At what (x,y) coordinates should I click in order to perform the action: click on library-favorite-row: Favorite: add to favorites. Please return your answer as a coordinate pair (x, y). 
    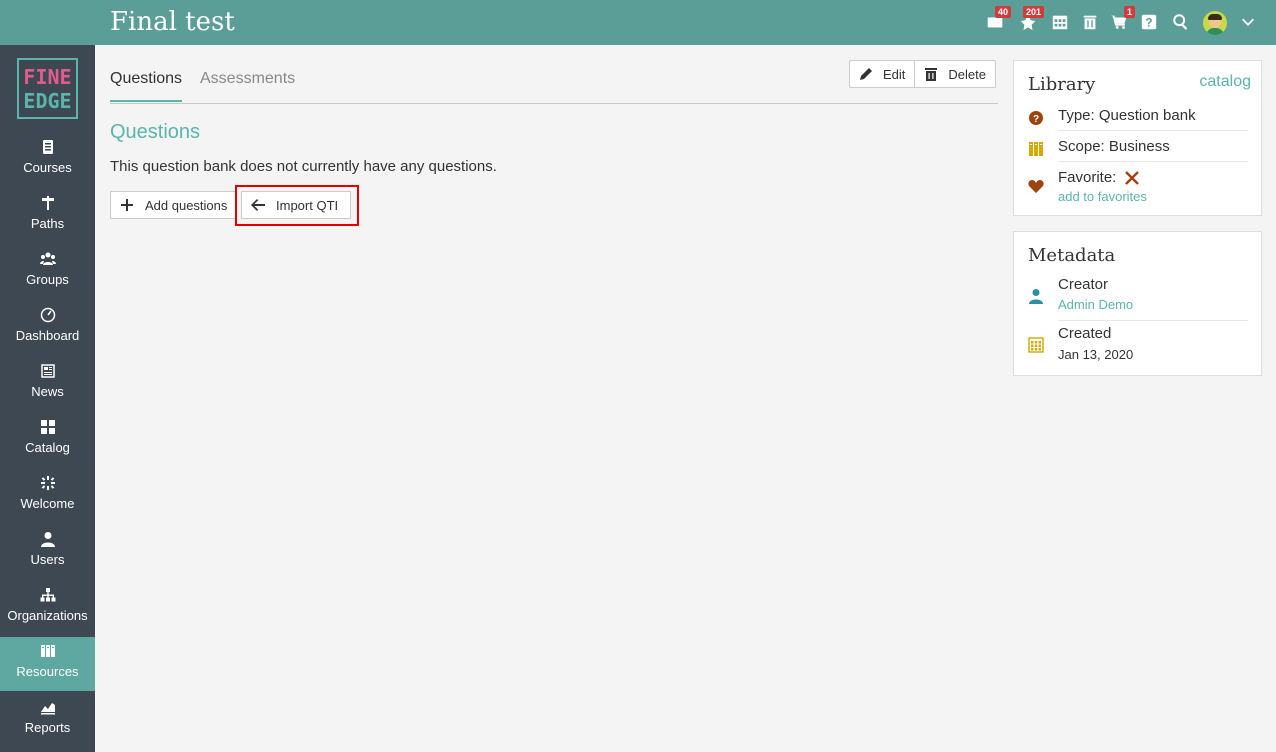
    Looking at the image, I should click on (1138, 190).